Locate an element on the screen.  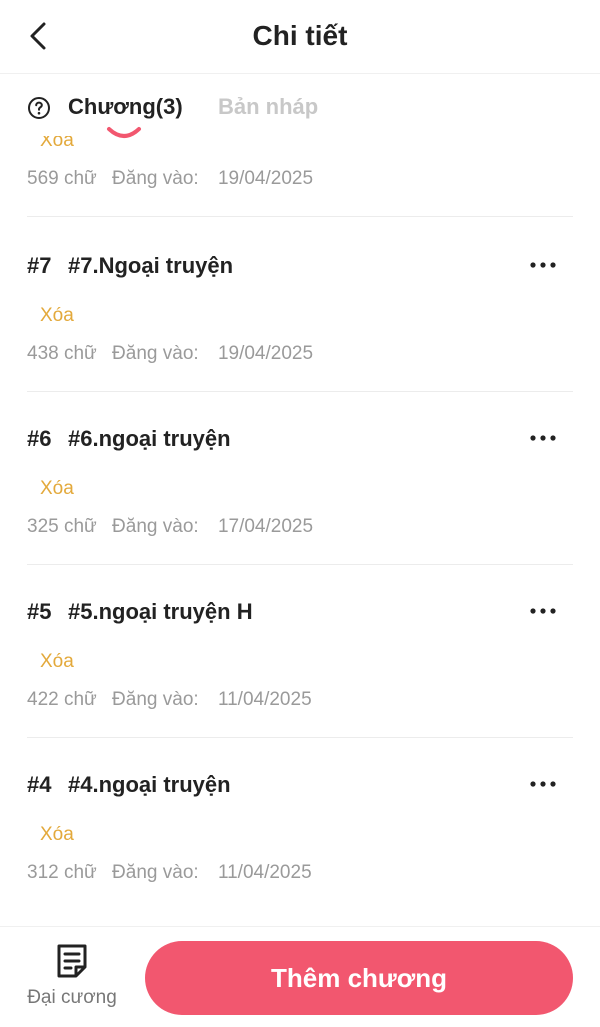
chapter-meta: 312 chữ Đăng vào: 11/04/2025 is located at coordinates (174, 873).